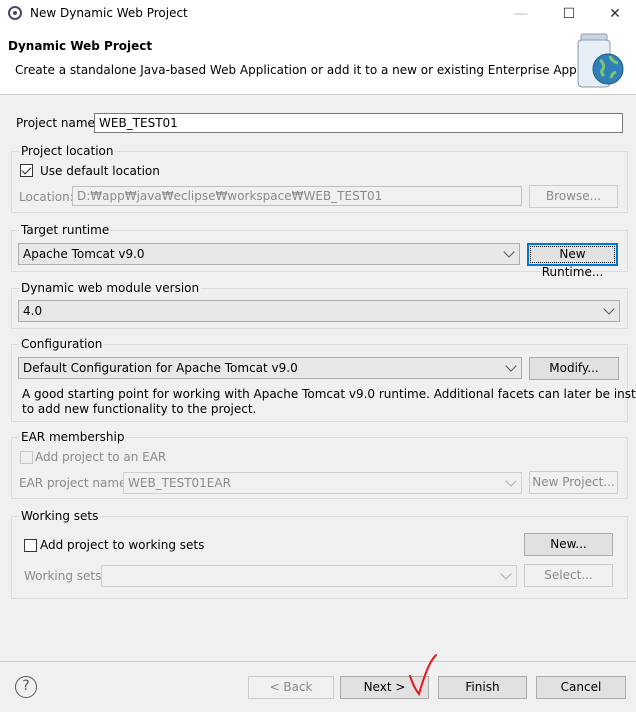 The image size is (636, 712). Describe the element at coordinates (33, 311) in the screenshot. I see `web-module-version-value: 4.0` at that location.